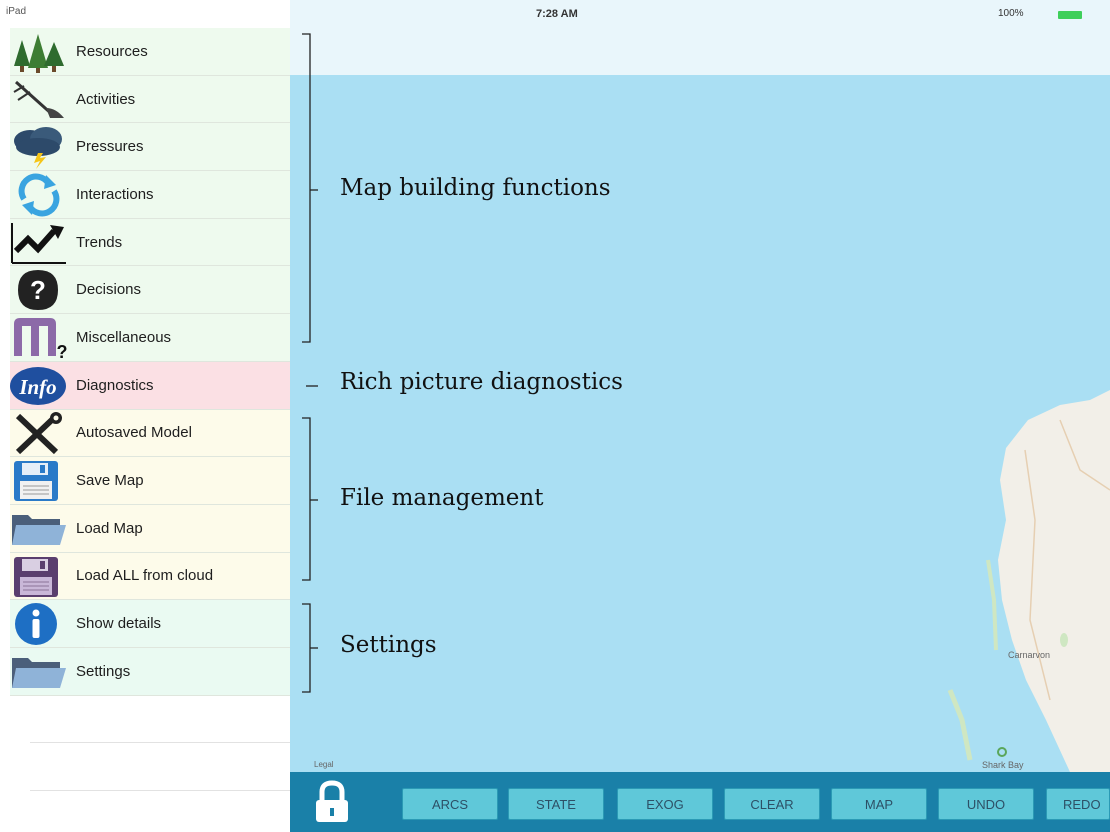 The width and height of the screenshot is (1110, 832). Describe the element at coordinates (115, 385) in the screenshot. I see `sidebar-item-label: Diagnostics` at that location.